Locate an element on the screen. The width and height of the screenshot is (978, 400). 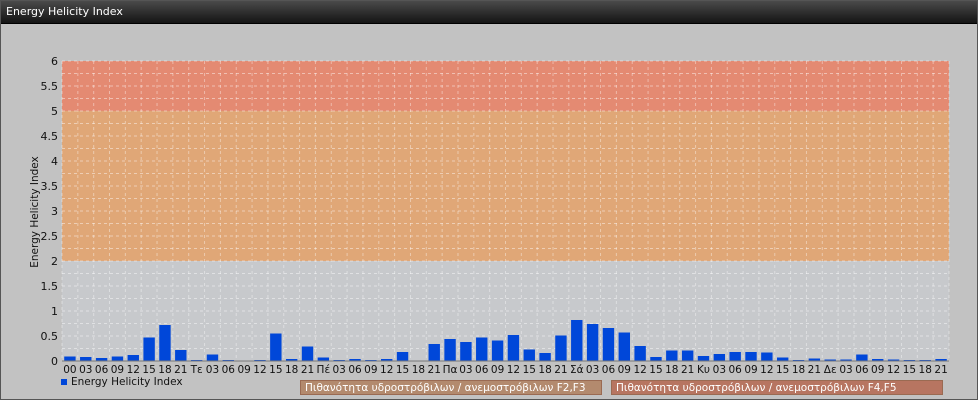
x-tick-label: 00 is located at coordinates (69, 370).